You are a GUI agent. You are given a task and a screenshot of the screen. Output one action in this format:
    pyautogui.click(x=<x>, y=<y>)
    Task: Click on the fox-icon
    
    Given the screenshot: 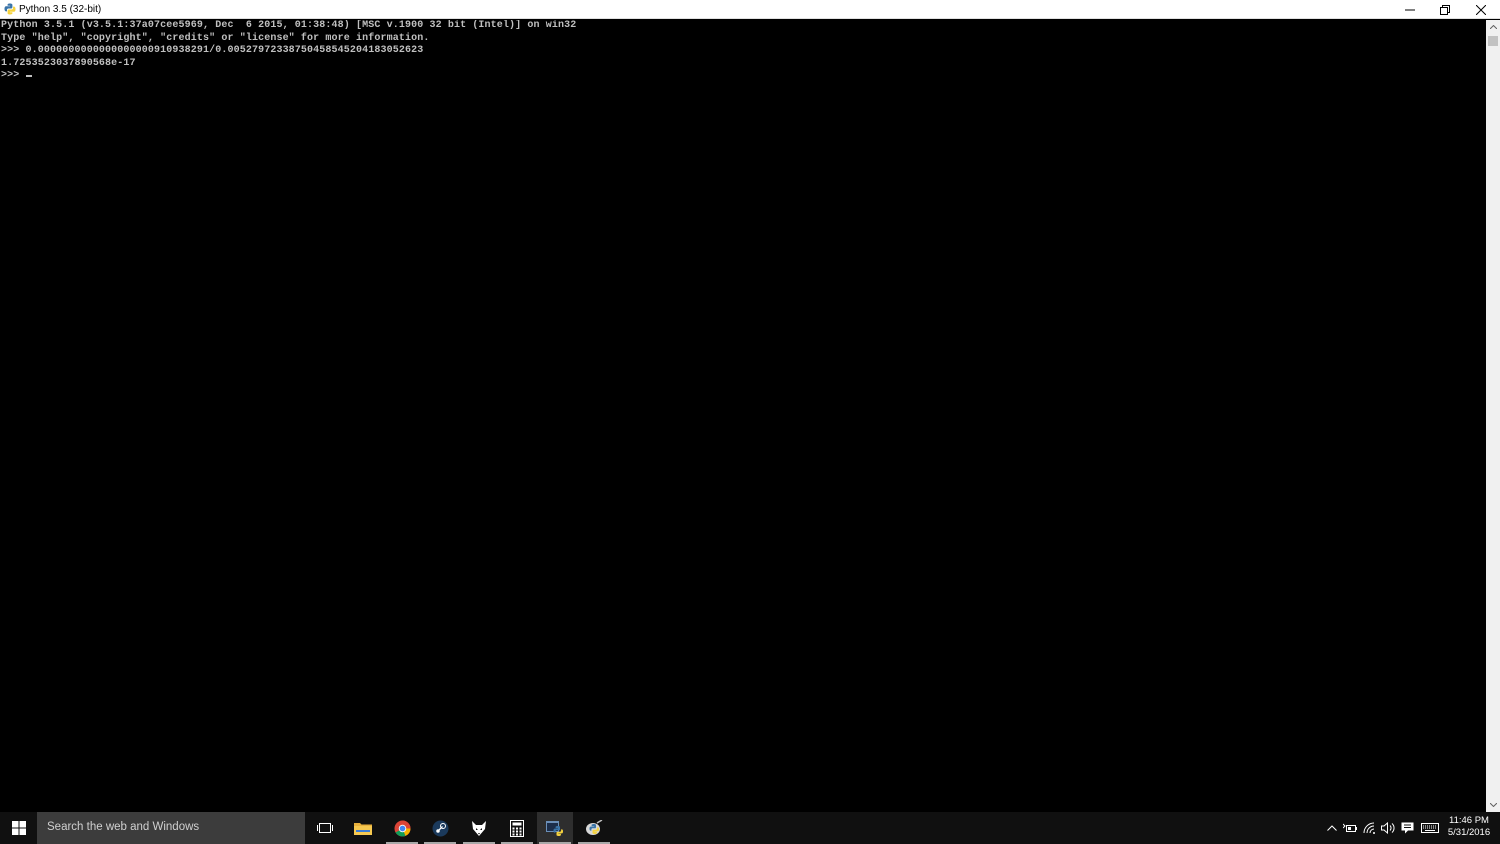 What is the action you would take?
    pyautogui.click(x=479, y=828)
    